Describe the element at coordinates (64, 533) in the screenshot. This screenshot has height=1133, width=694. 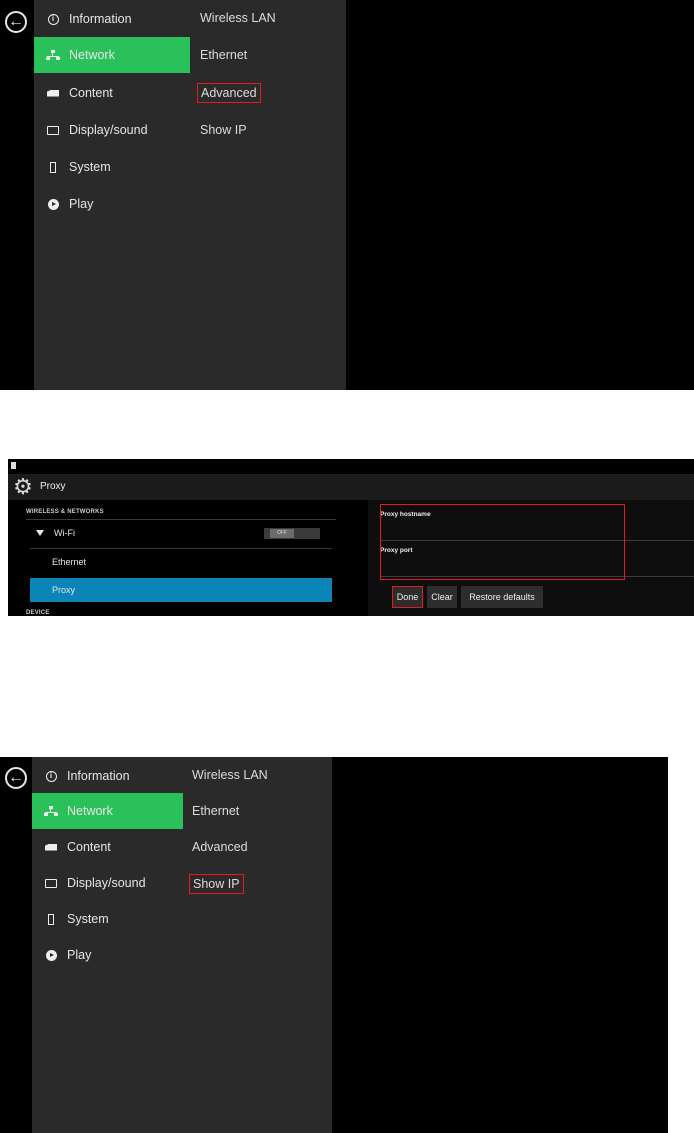
I see `wifi-label: Wi-Fi` at that location.